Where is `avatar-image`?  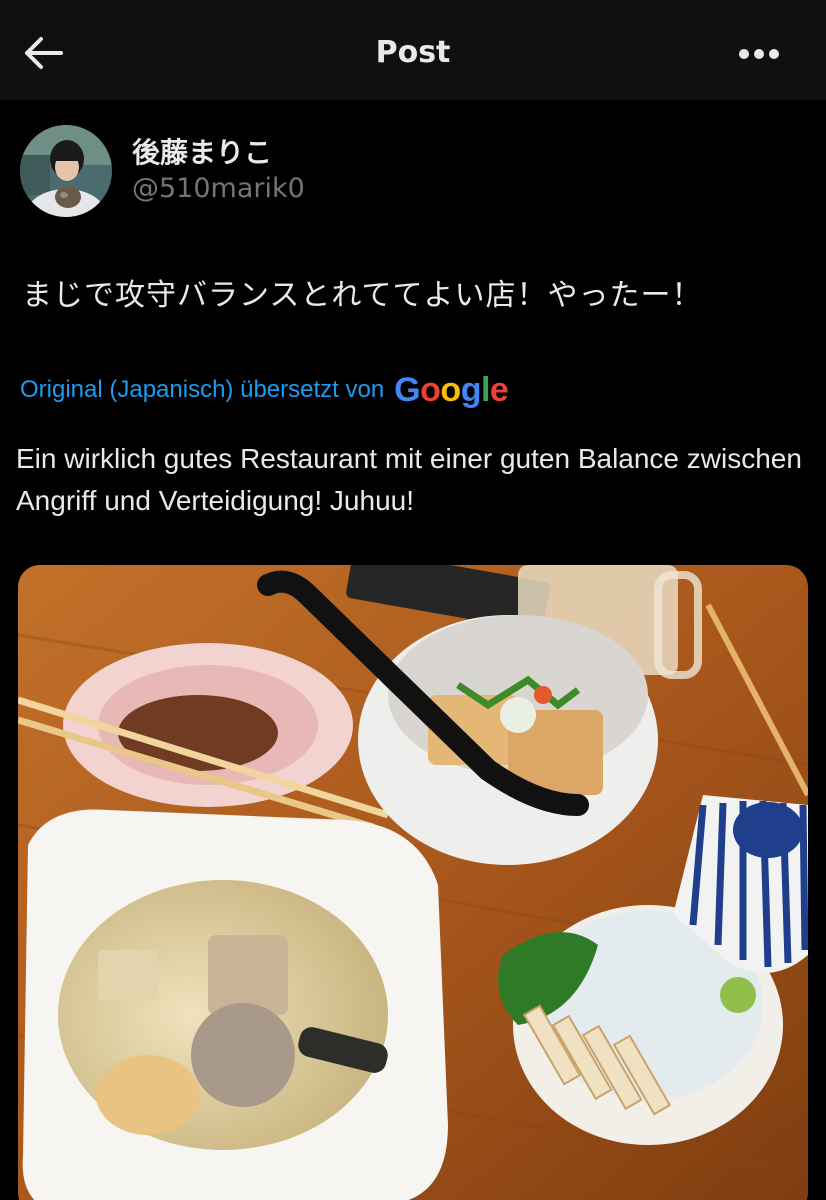 avatar-image is located at coordinates (66, 171).